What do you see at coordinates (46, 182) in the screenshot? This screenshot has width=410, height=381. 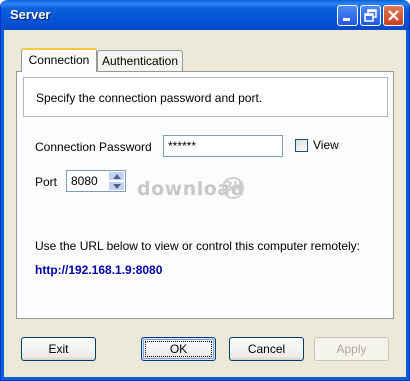 I see `port-label: Port` at bounding box center [46, 182].